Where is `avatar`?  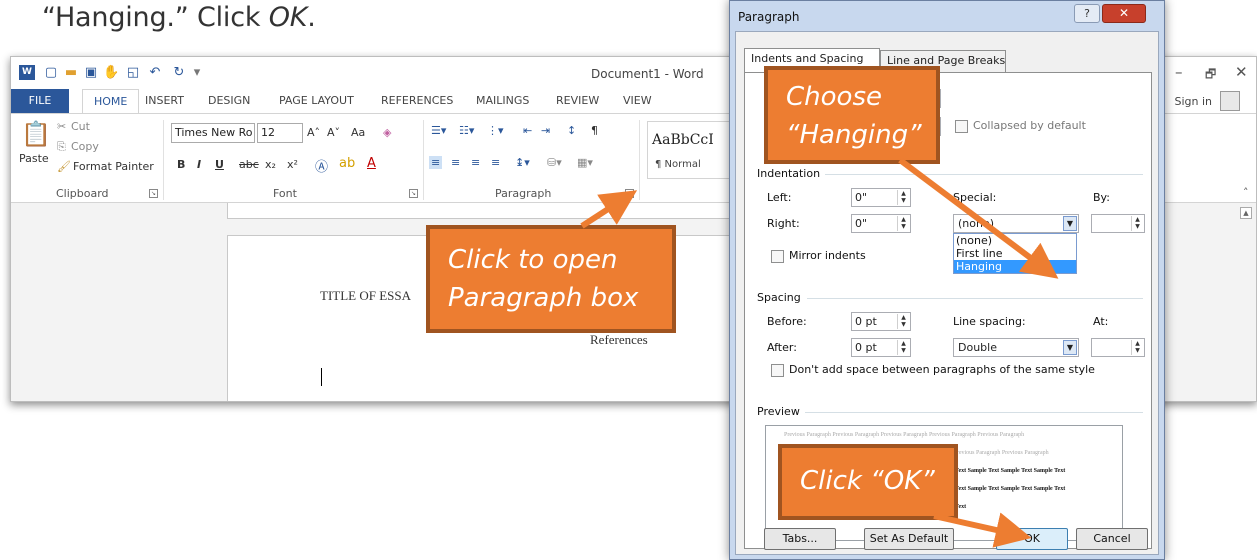
avatar is located at coordinates (1230, 101).